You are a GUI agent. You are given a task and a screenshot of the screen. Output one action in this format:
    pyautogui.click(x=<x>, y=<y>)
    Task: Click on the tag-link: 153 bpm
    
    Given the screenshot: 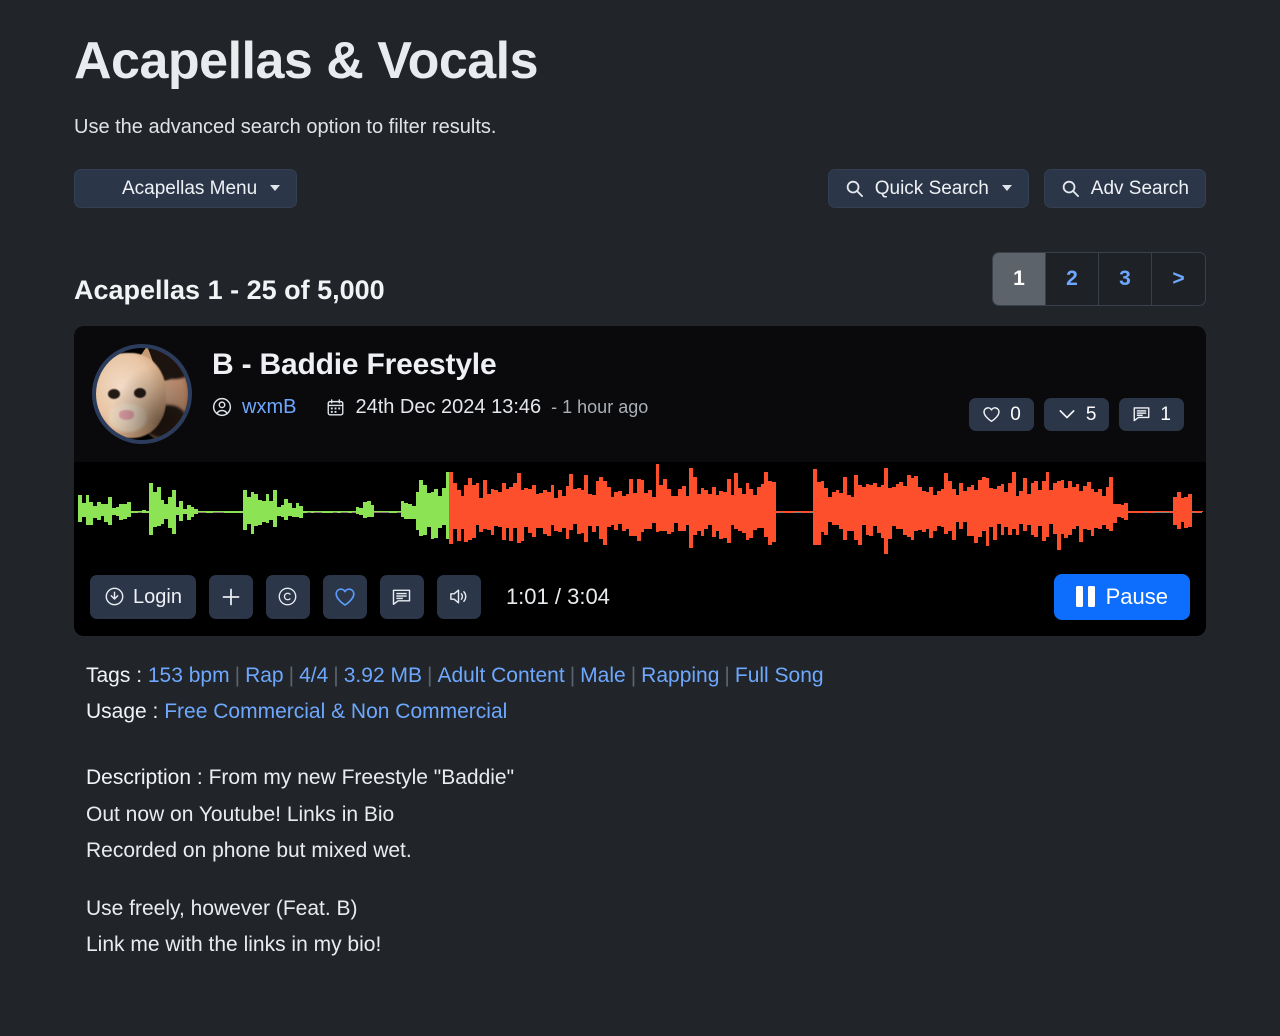 What is the action you would take?
    pyautogui.click(x=189, y=675)
    